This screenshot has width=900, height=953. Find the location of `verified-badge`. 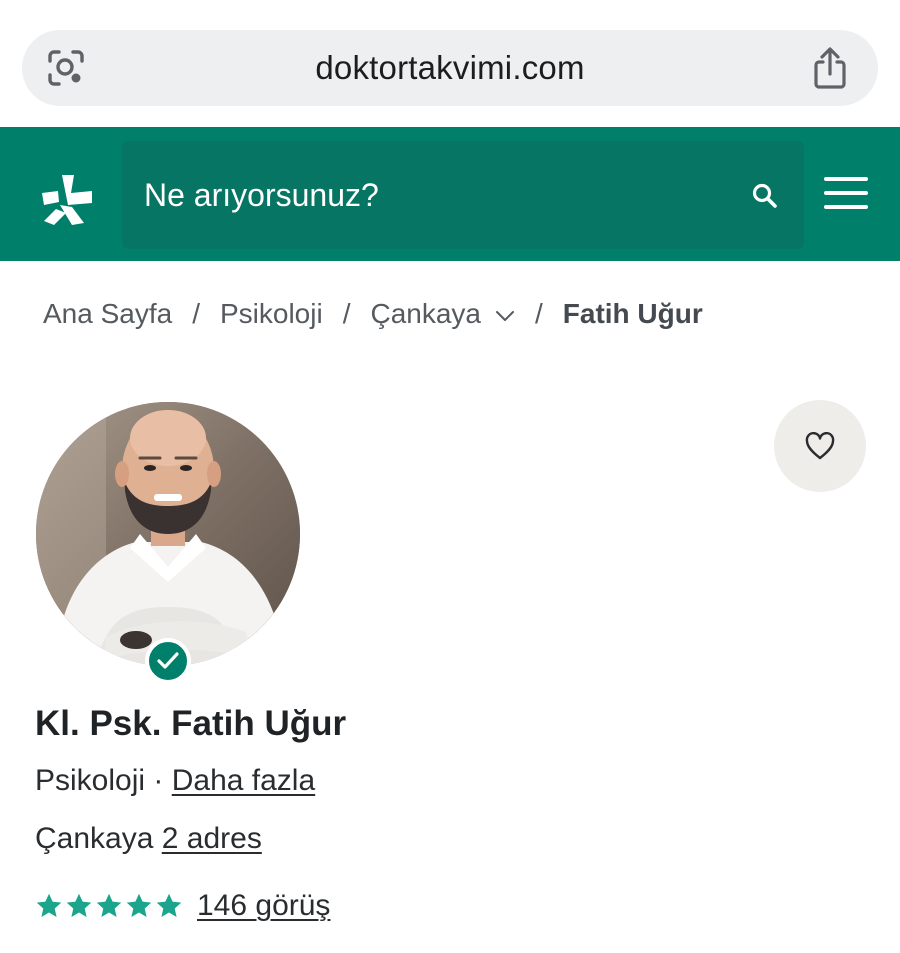

verified-badge is located at coordinates (168, 661).